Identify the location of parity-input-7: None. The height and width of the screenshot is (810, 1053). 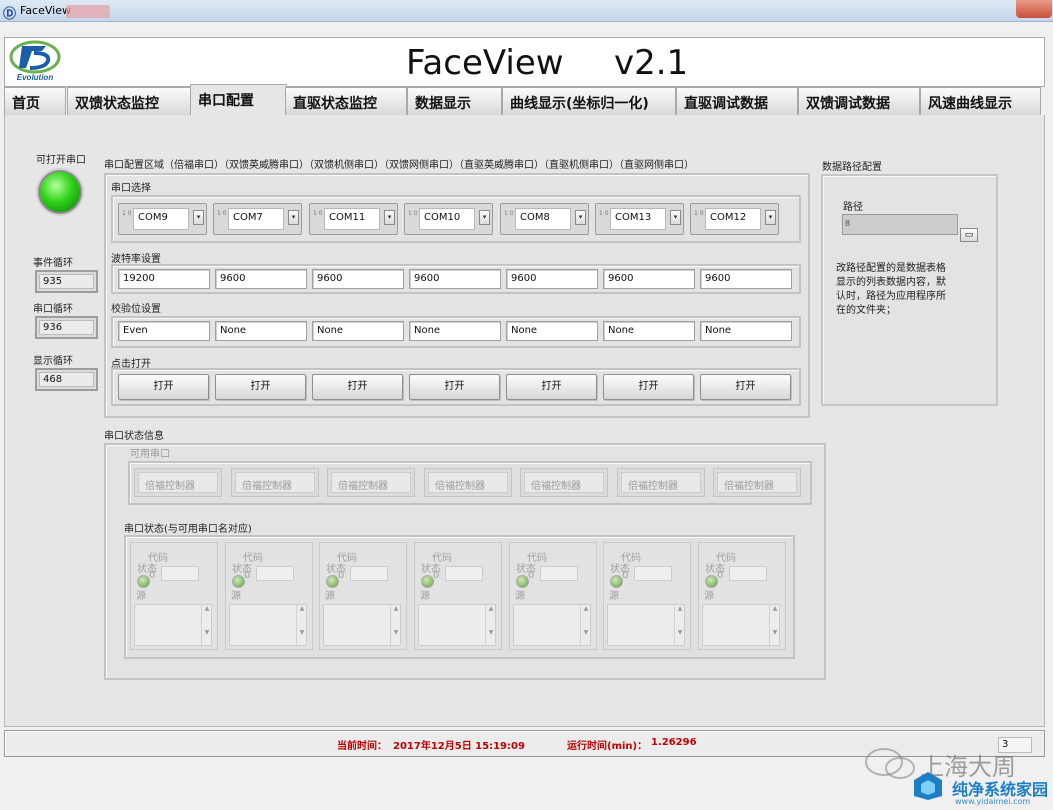
(746, 331).